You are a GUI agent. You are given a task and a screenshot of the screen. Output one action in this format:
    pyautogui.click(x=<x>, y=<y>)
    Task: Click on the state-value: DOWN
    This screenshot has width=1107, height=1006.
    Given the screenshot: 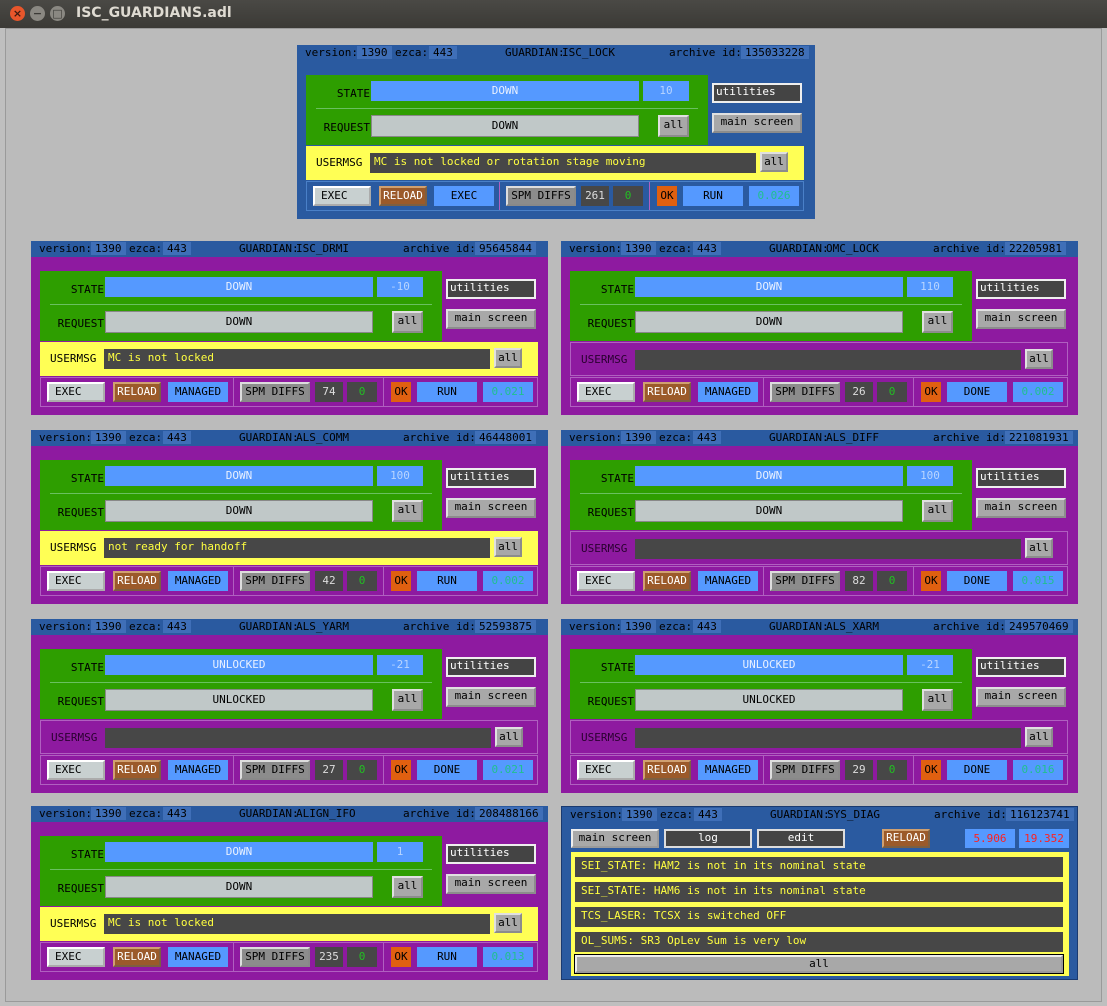 What is the action you would take?
    pyautogui.click(x=239, y=852)
    